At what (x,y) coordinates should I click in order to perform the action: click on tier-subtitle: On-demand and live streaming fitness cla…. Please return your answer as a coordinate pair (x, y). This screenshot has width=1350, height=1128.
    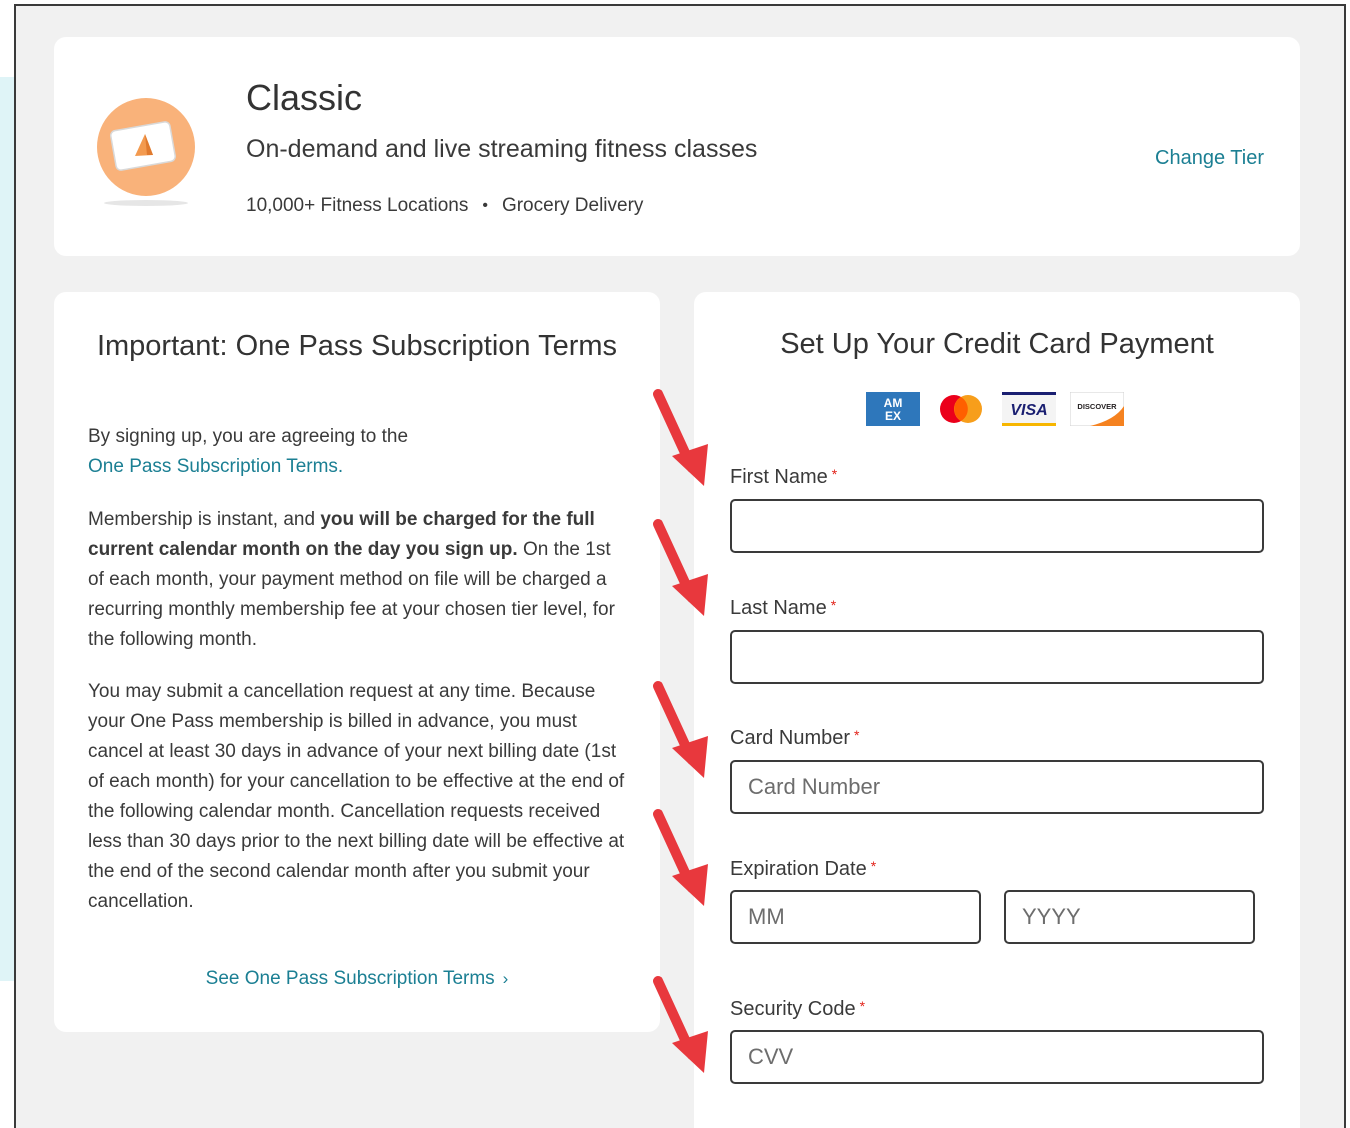
    Looking at the image, I should click on (502, 149).